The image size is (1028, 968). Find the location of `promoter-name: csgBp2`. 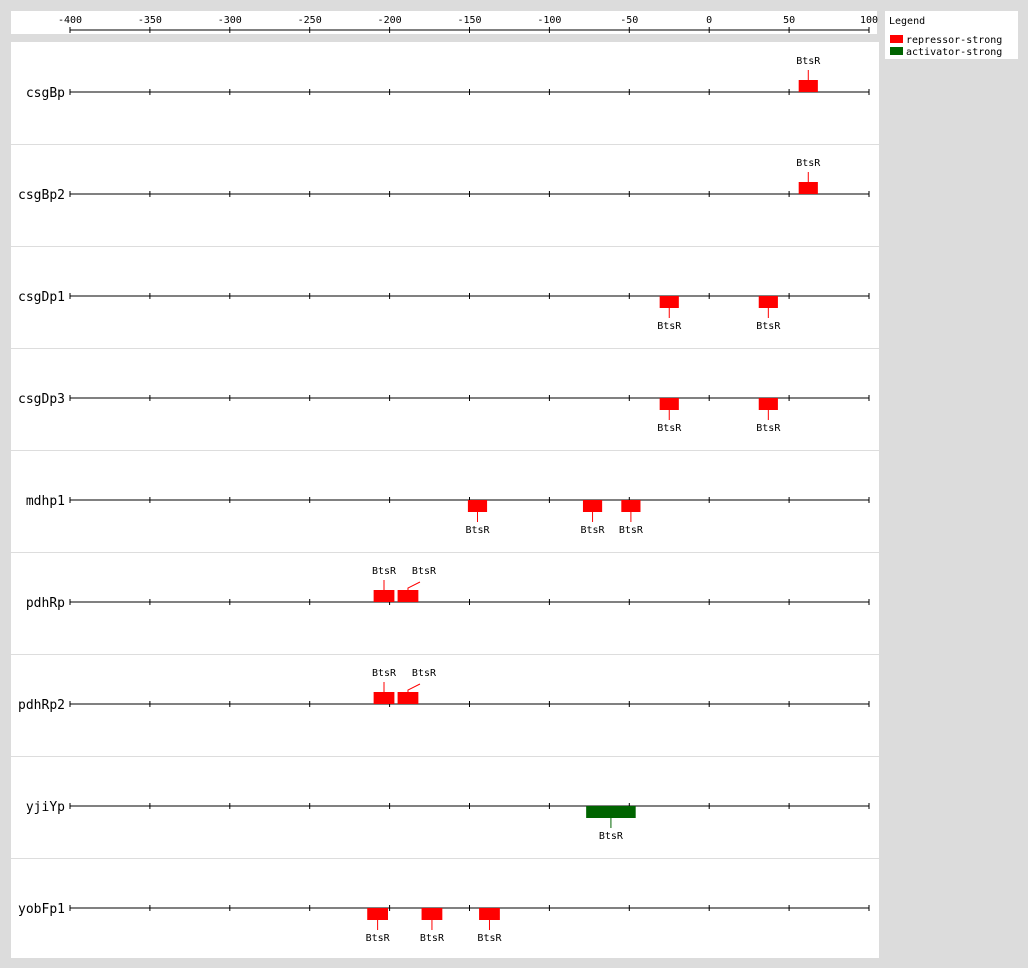

promoter-name: csgBp2 is located at coordinates (41, 195).